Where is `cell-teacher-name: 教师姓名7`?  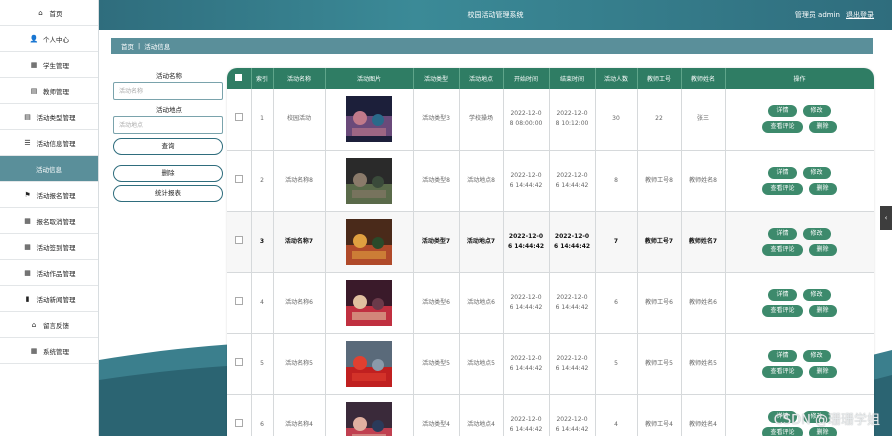
cell-teacher-name: 教师姓名7 is located at coordinates (703, 242).